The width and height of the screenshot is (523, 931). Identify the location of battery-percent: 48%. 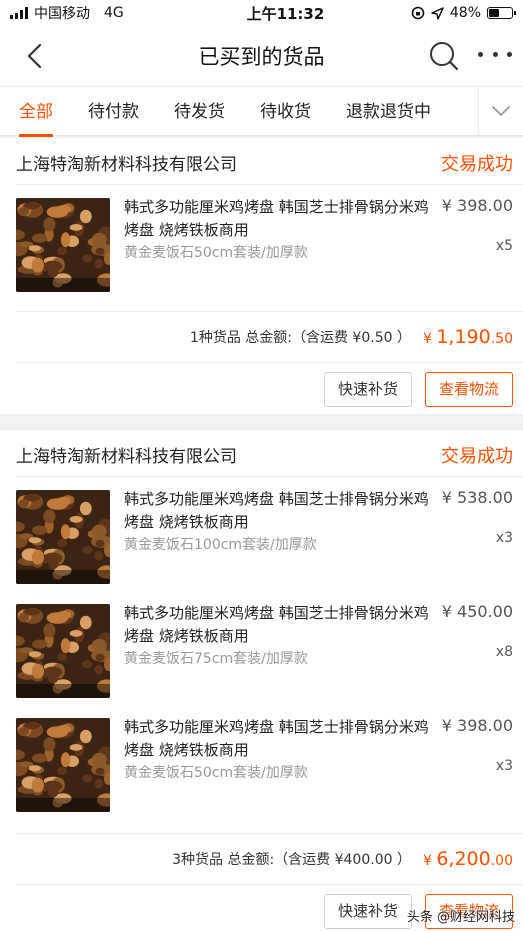
(465, 13).